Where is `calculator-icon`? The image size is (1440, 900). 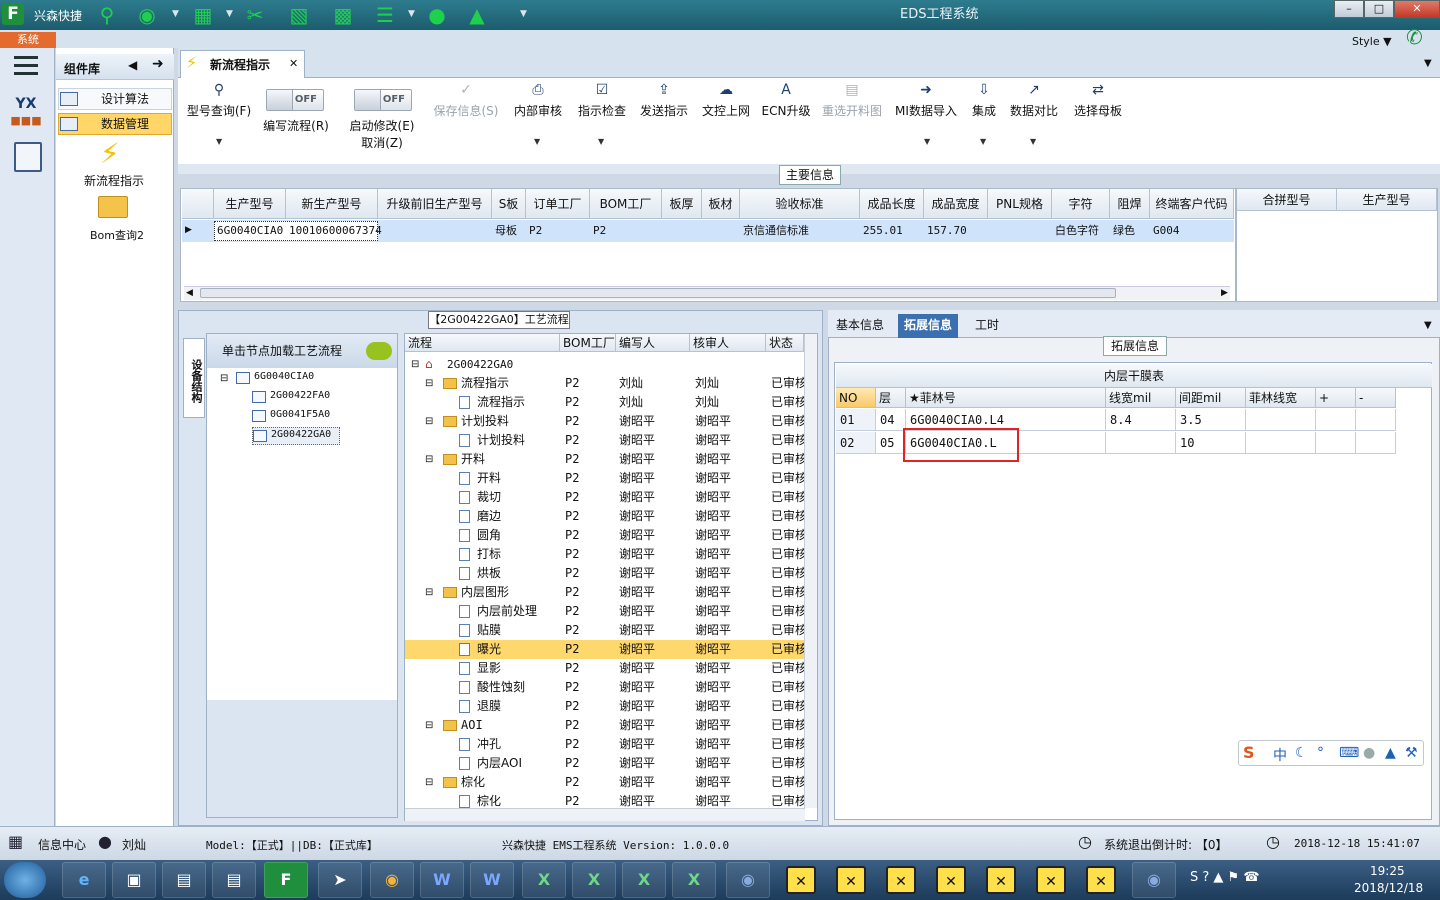 calculator-icon is located at coordinates (28, 157).